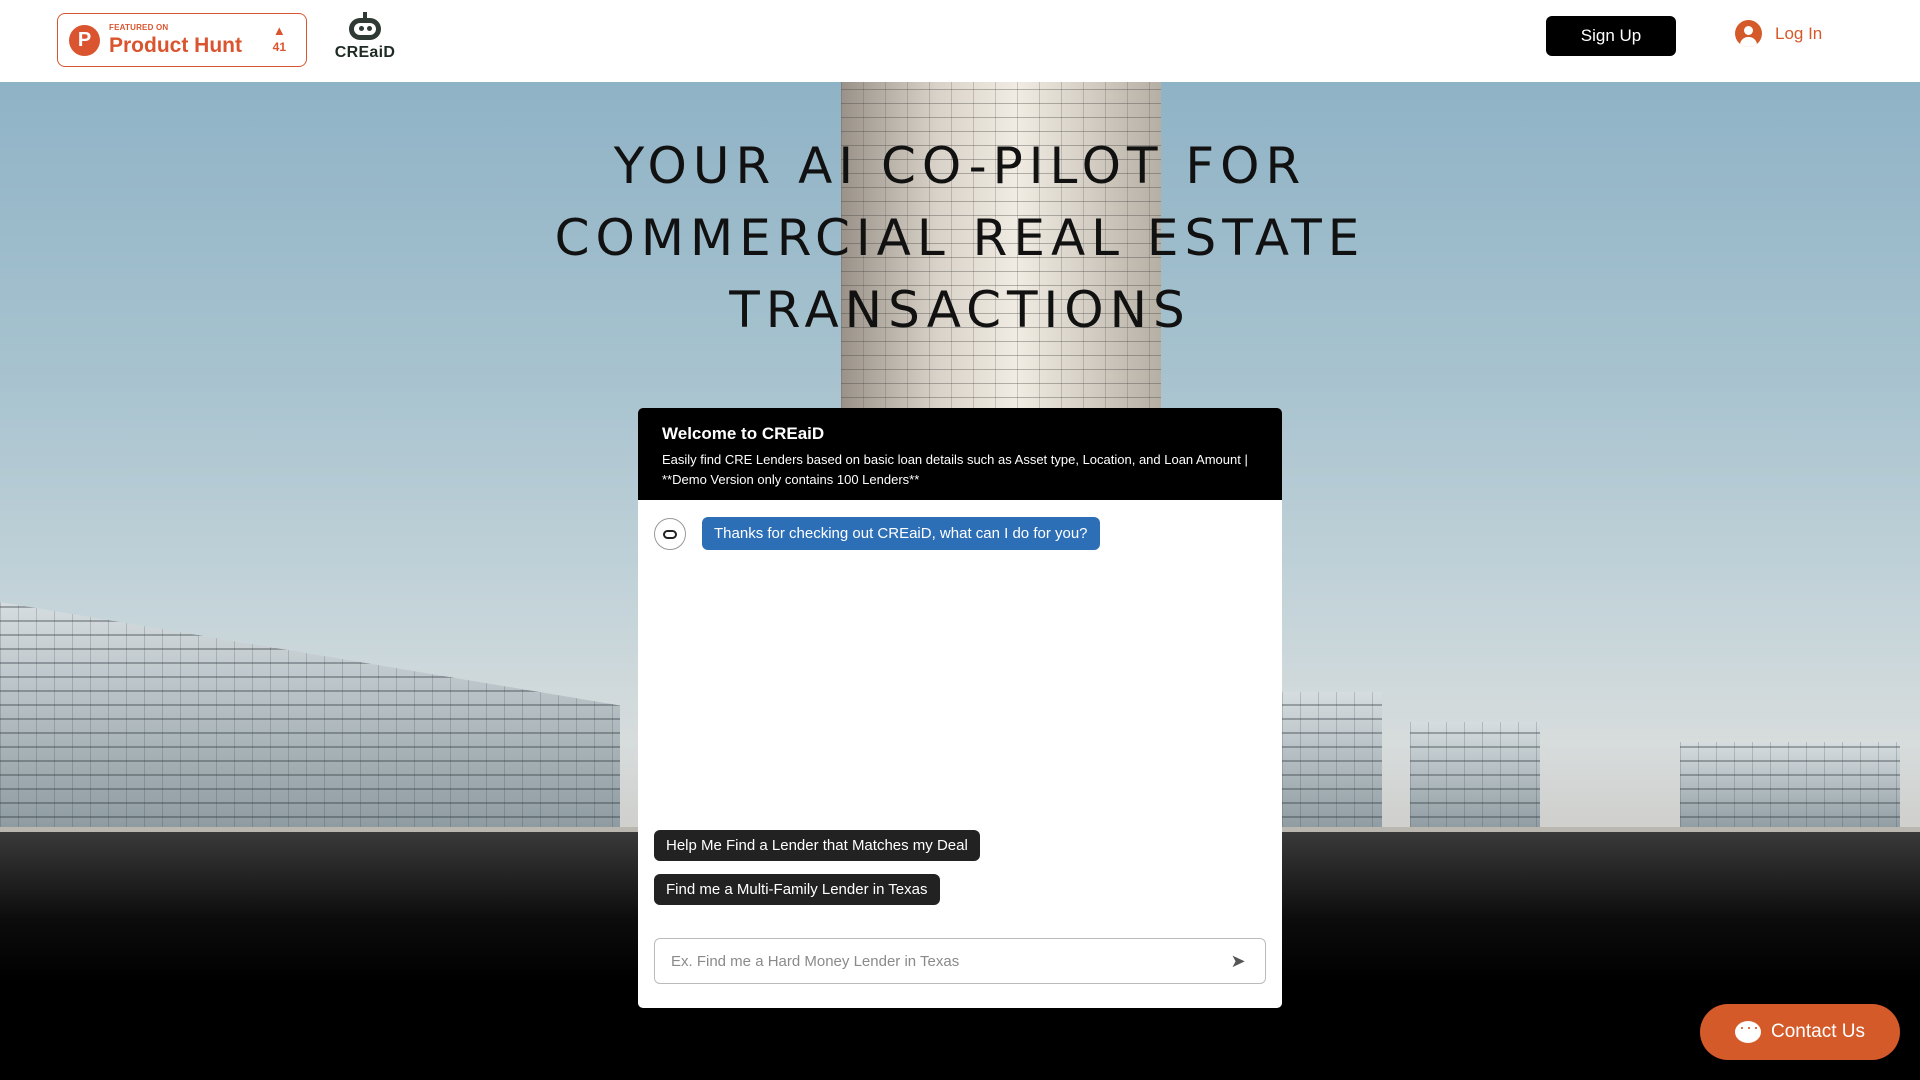 Image resolution: width=1920 pixels, height=1080 pixels. I want to click on suggestion-button-multifamily-texas: Find me a Multi-Family Lender in Texas, so click(797, 889).